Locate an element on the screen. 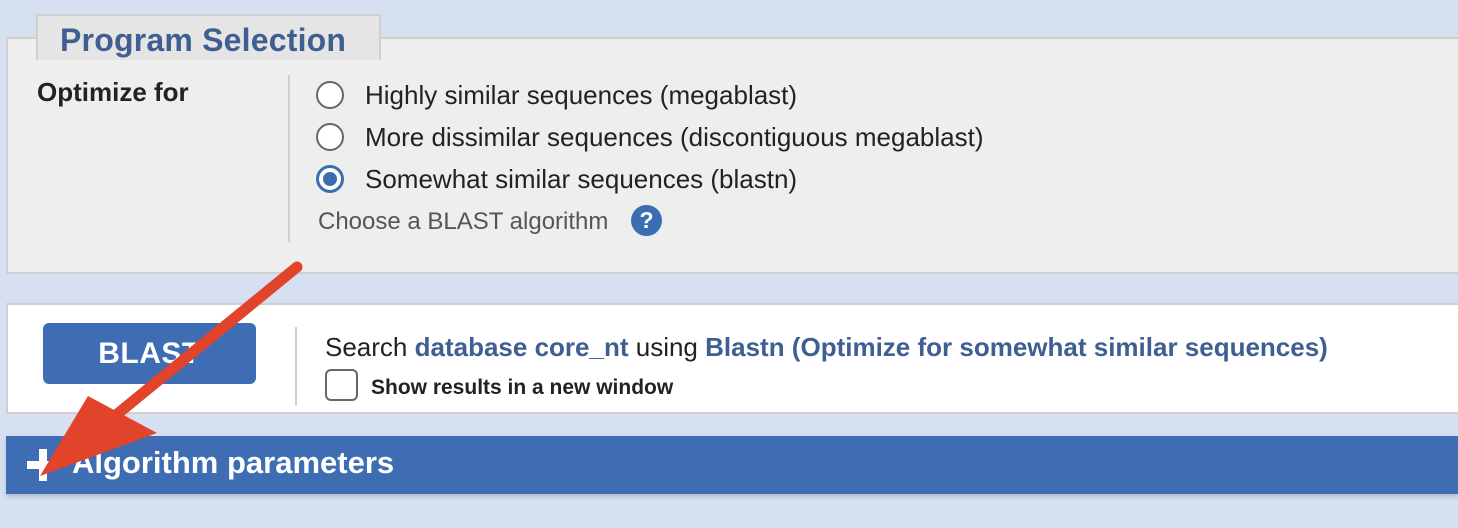  choose-algorithm-hint: Choose a BLAST algorithm is located at coordinates (463, 221).